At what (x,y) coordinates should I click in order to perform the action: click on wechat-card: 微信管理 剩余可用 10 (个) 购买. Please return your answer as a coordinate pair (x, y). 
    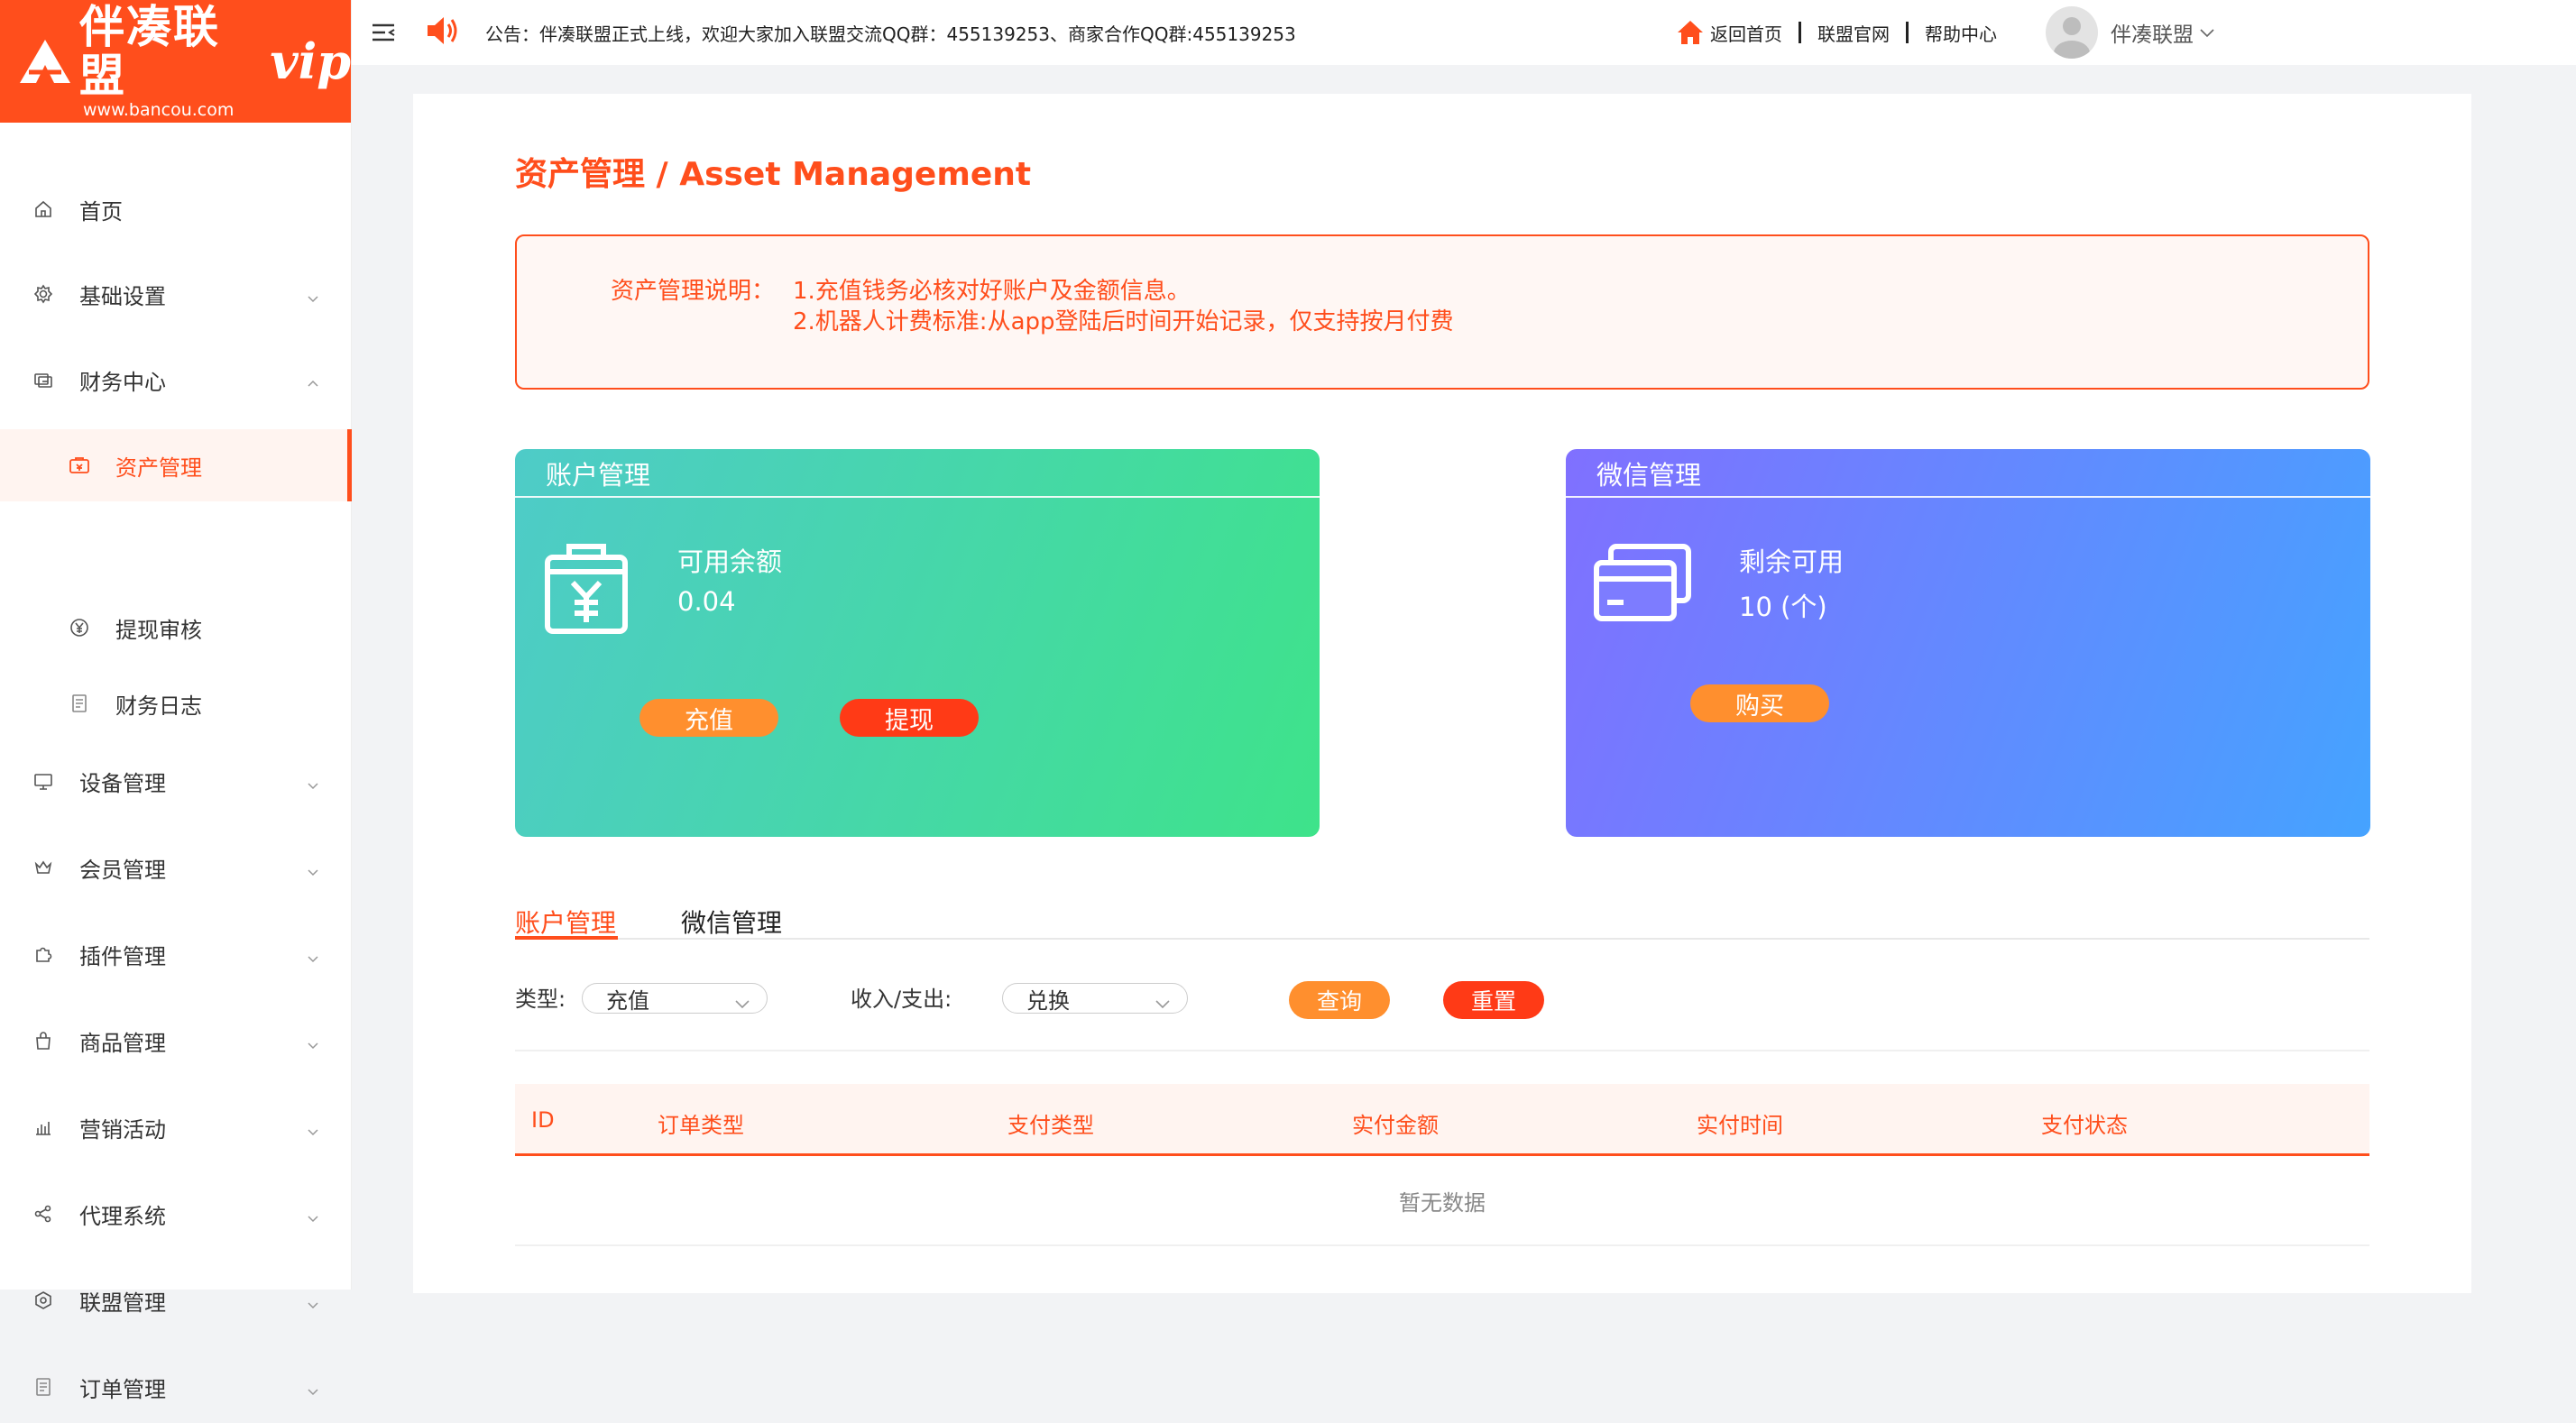
    Looking at the image, I should click on (1968, 643).